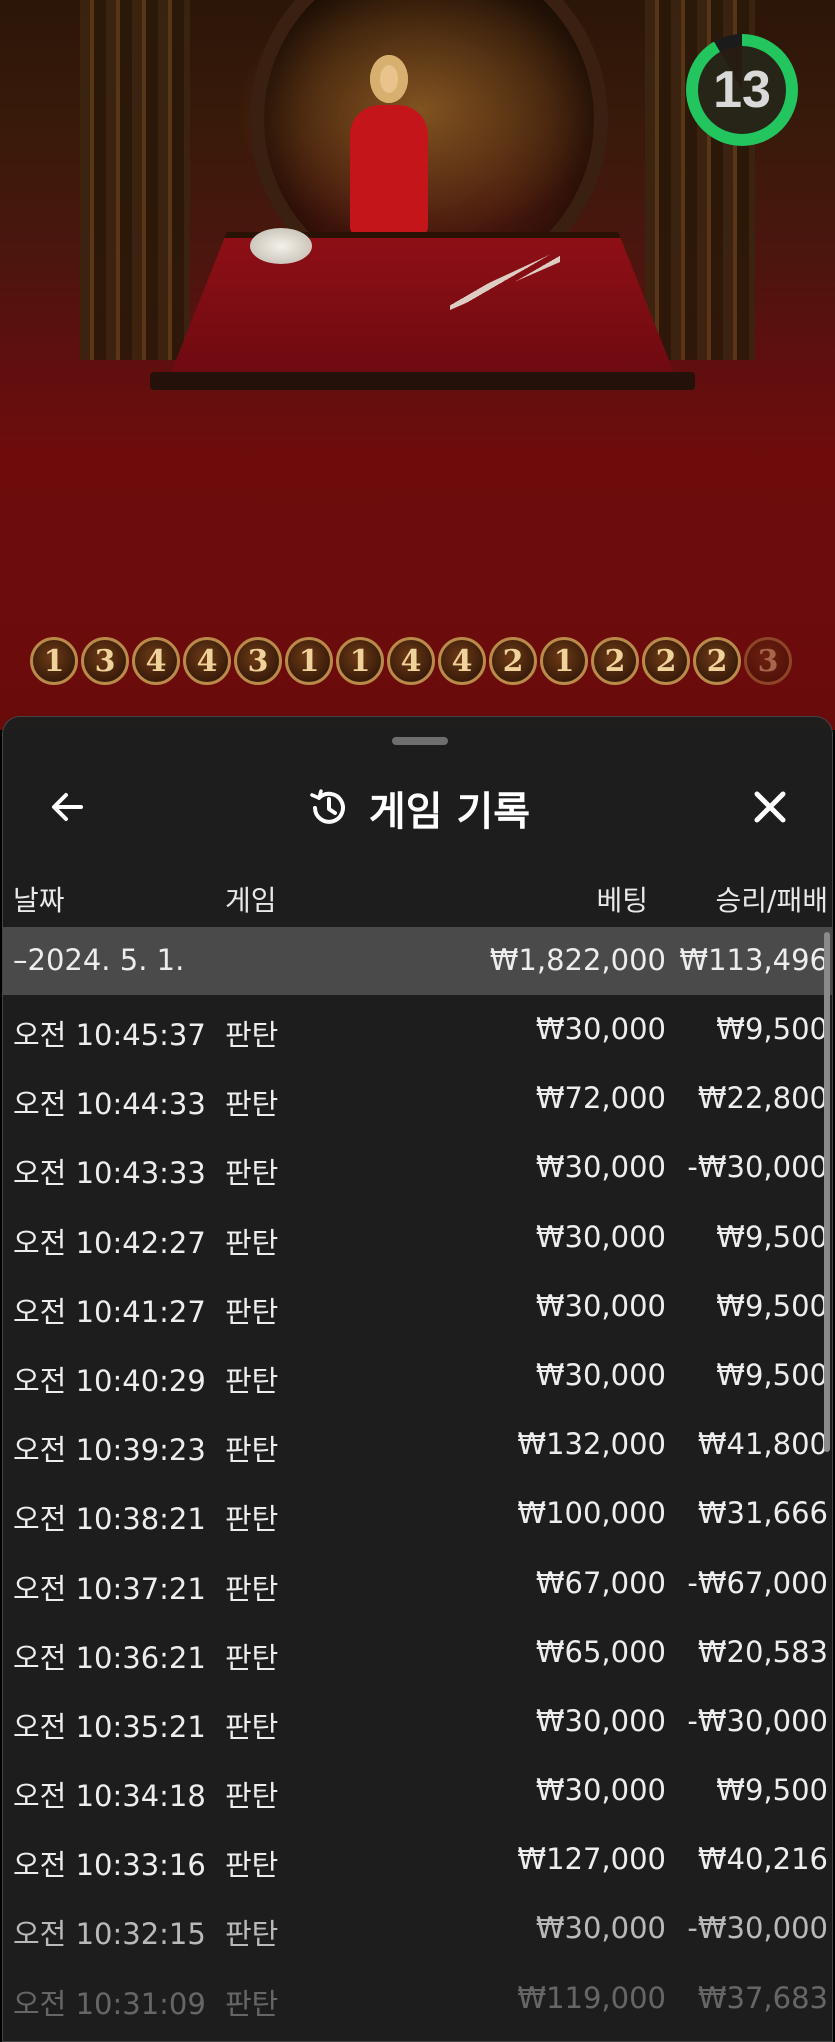 The height and width of the screenshot is (2042, 835). Describe the element at coordinates (109, 1934) in the screenshot. I see `row-time: 오전 10:32:15` at that location.